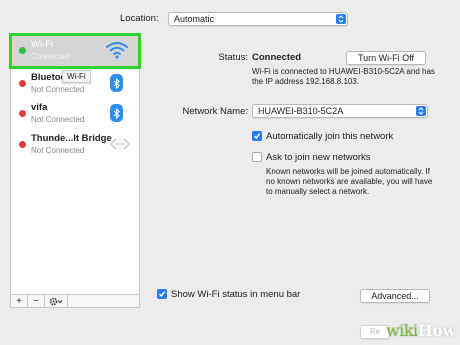 This screenshot has width=460, height=345. What do you see at coordinates (233, 57) in the screenshot?
I see `status-label: Status:` at bounding box center [233, 57].